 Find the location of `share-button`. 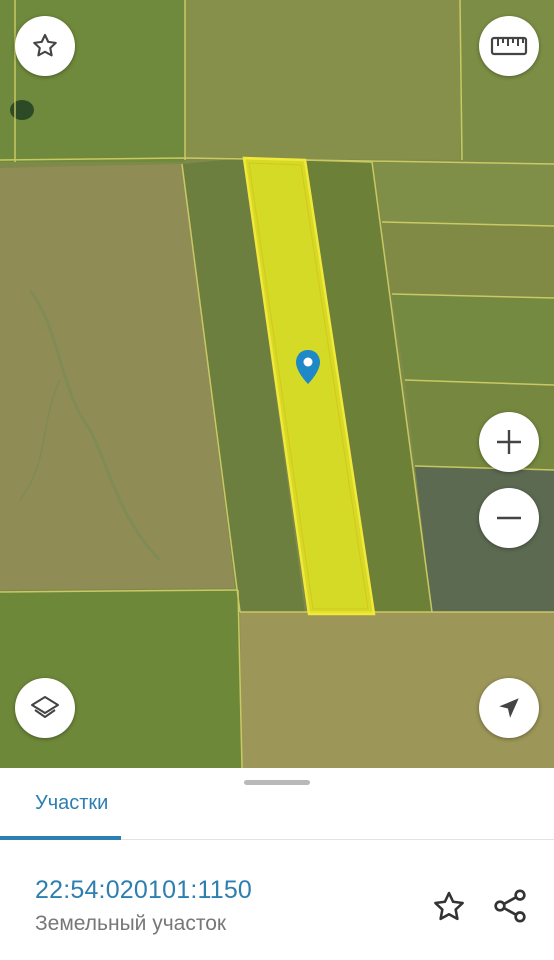

share-button is located at coordinates (510, 906).